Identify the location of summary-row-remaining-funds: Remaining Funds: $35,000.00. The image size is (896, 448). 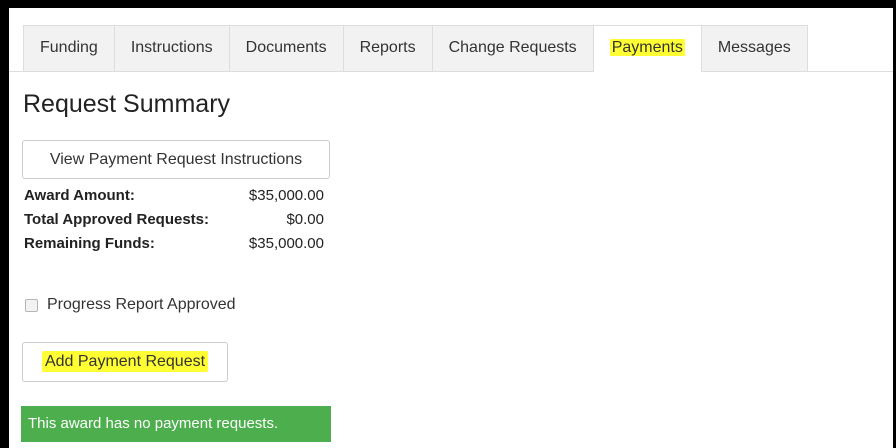
(174, 244).